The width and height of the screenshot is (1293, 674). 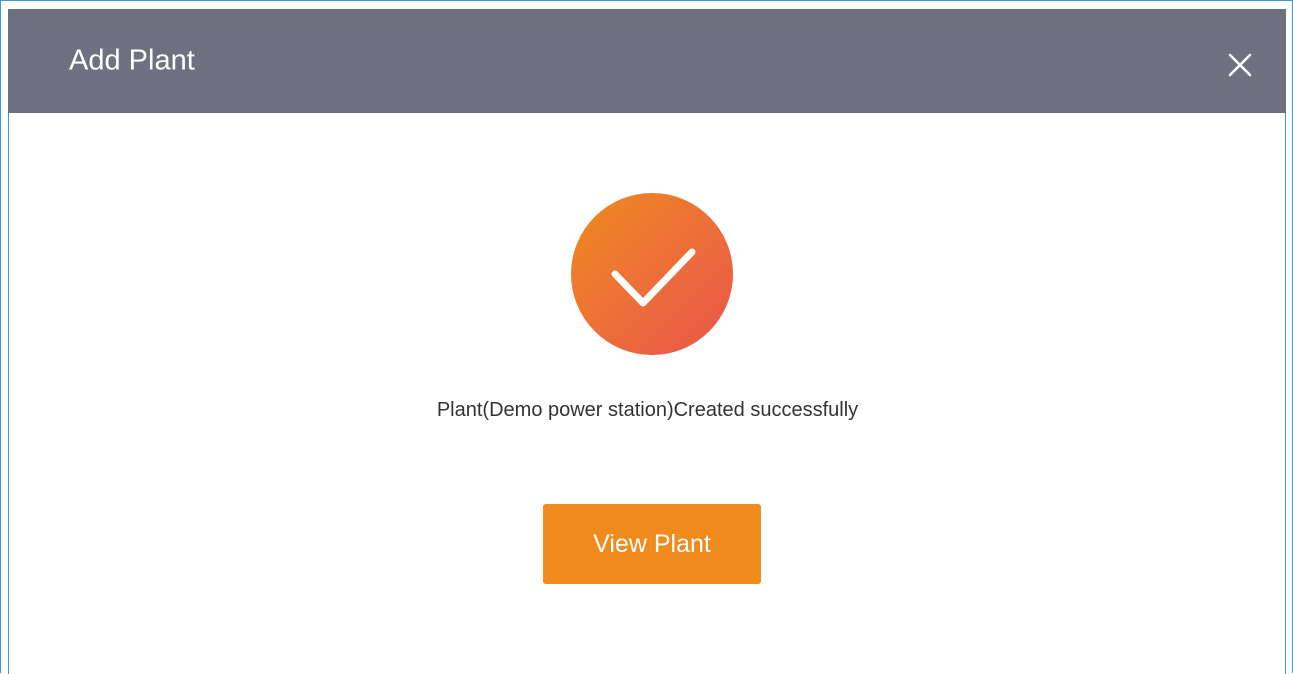 I want to click on dialog-border-right, so click(x=1285, y=393).